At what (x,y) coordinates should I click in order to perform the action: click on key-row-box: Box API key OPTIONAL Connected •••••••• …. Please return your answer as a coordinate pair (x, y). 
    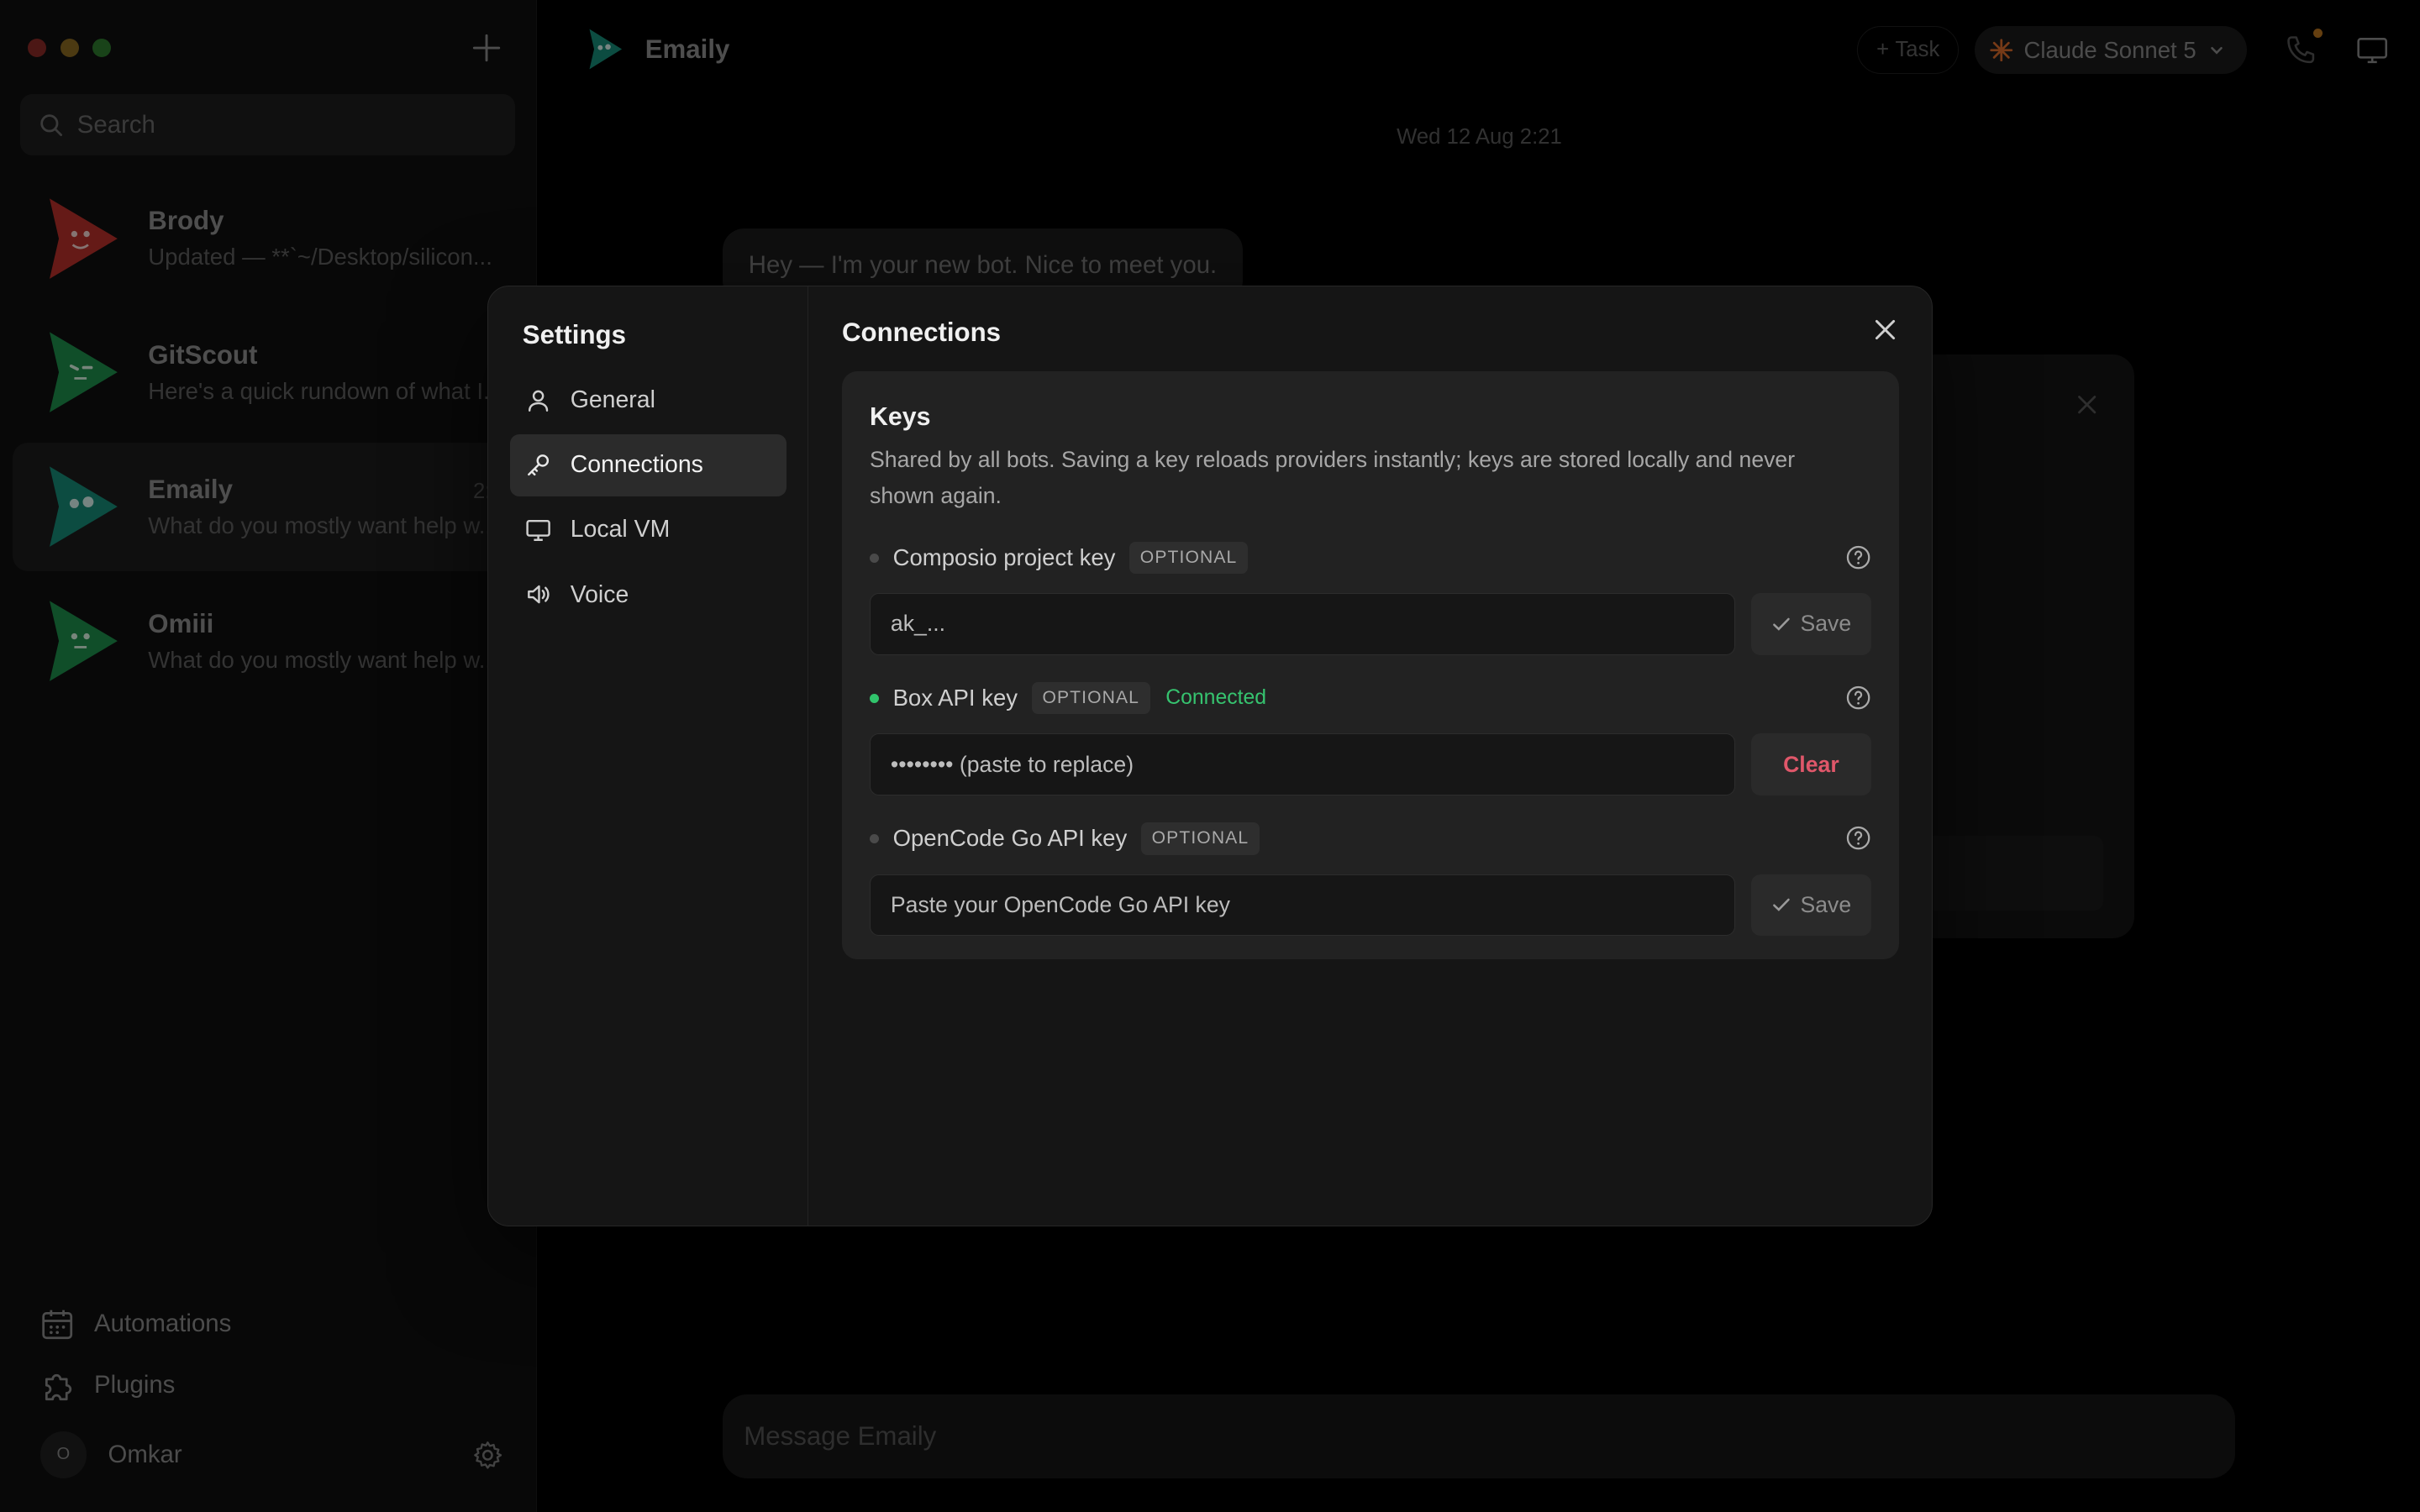
    Looking at the image, I should click on (1371, 738).